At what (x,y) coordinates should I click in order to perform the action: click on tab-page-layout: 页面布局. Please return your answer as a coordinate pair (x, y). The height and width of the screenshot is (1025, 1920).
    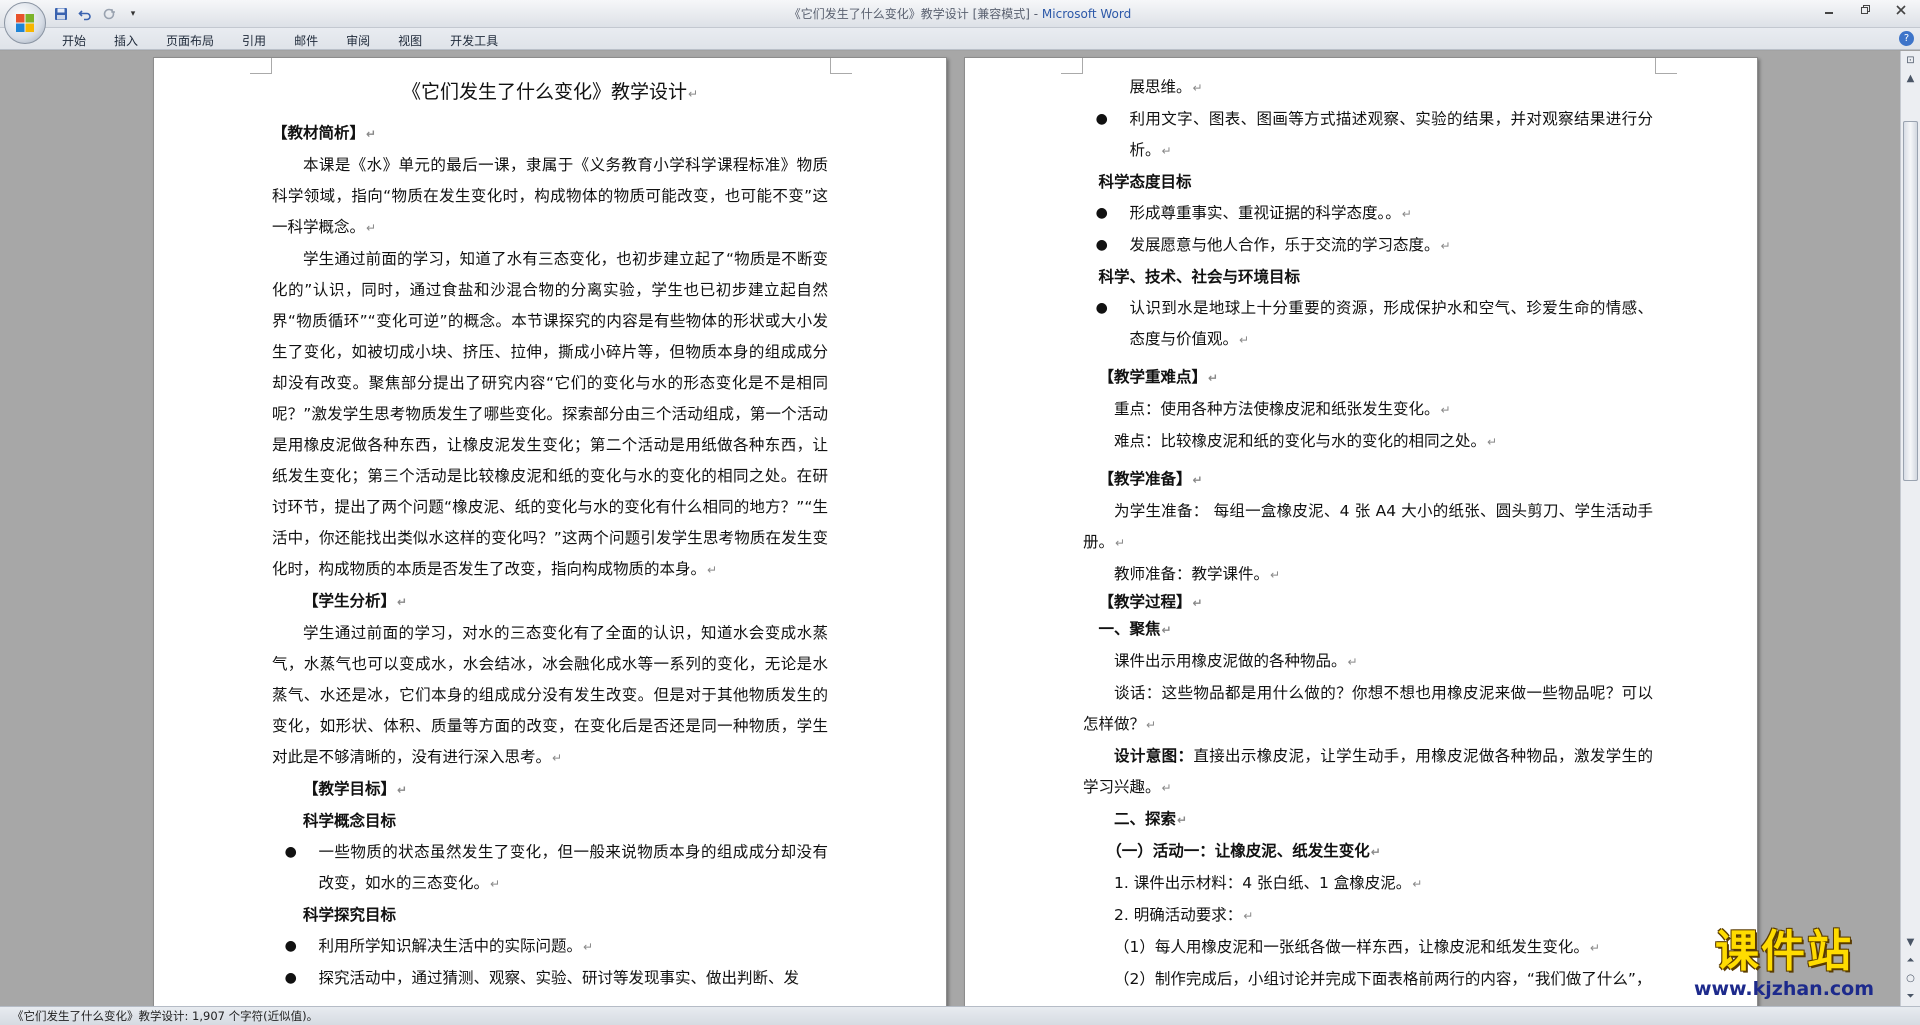
    Looking at the image, I should click on (190, 40).